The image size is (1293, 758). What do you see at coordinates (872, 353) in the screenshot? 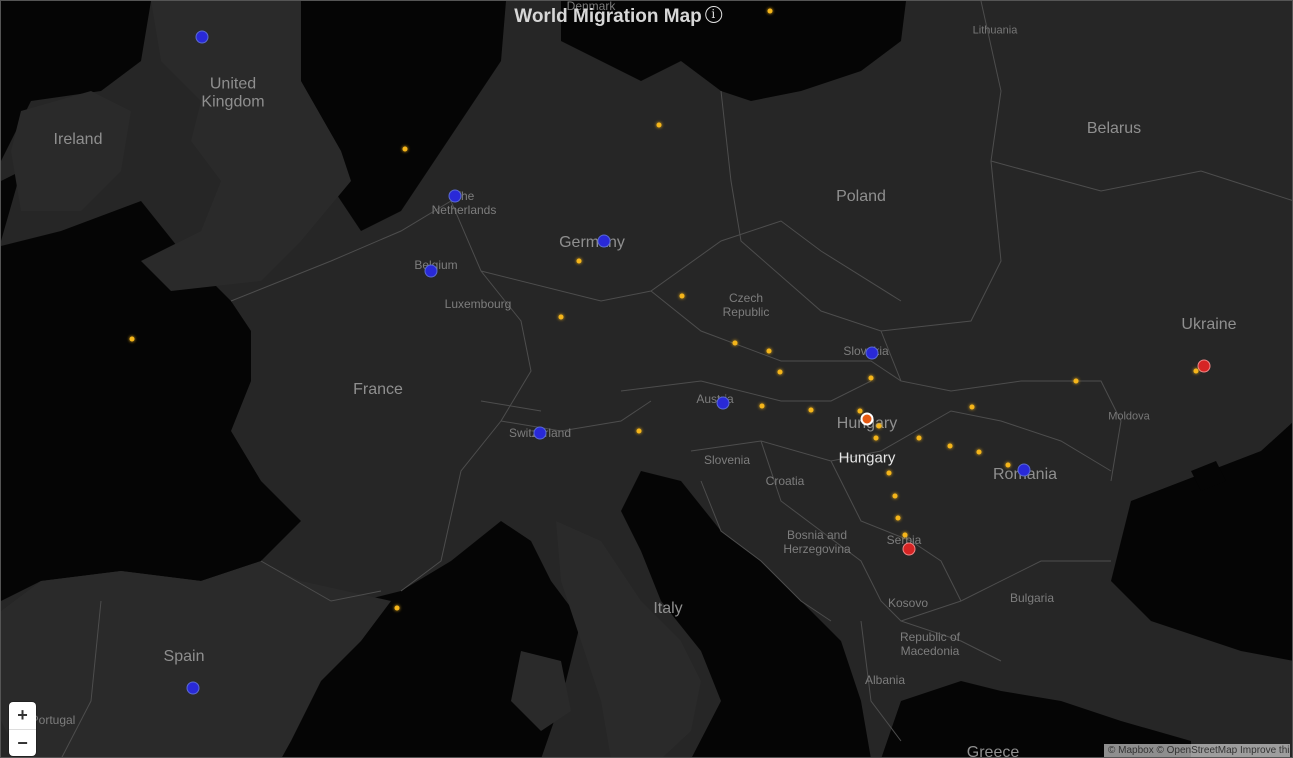
I see `origin-marker-slovakia` at bounding box center [872, 353].